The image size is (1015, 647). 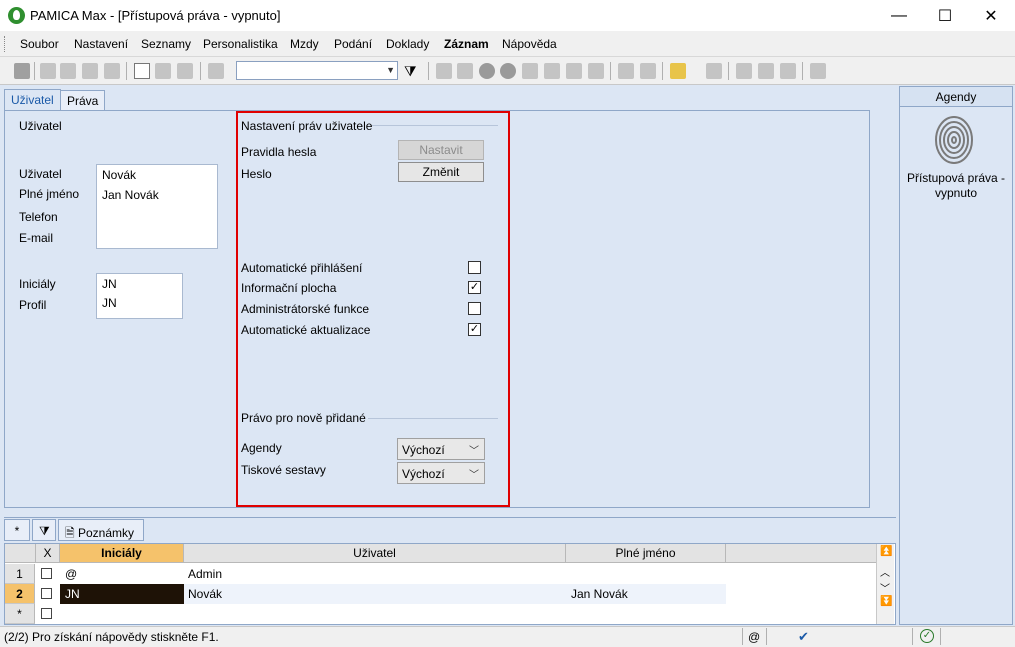 I want to click on agendas-select: Výchozí ﹀, so click(x=441, y=449).